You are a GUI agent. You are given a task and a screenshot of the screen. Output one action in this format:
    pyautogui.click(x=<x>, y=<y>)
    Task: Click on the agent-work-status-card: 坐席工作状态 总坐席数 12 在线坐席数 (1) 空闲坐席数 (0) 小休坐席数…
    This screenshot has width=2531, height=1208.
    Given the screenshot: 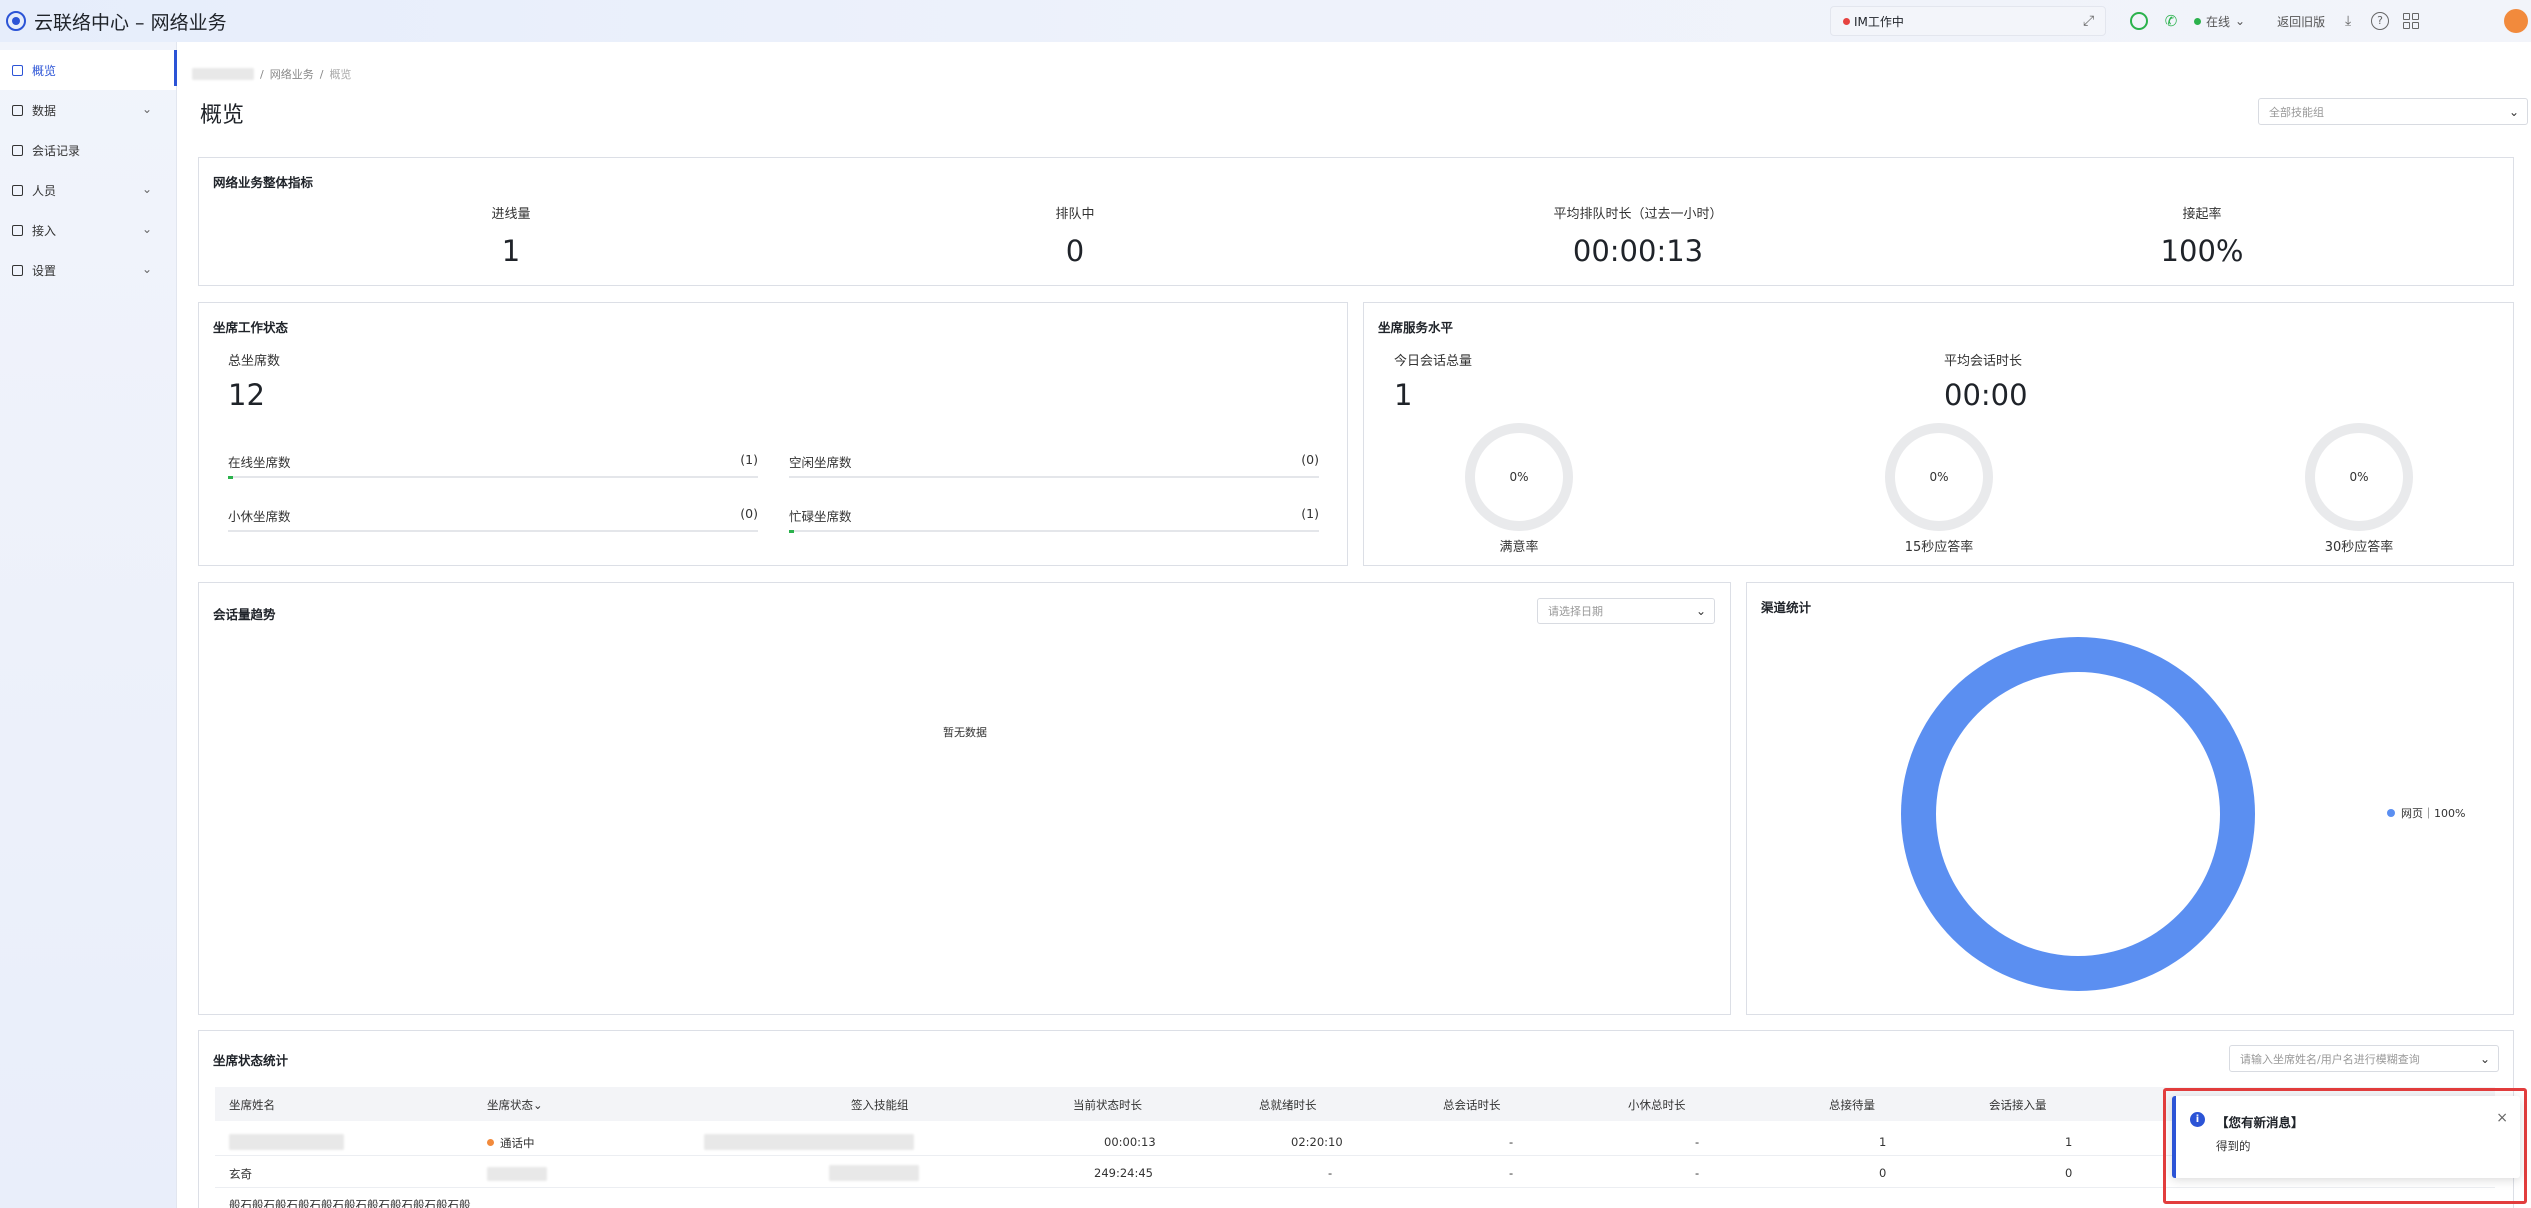 What is the action you would take?
    pyautogui.click(x=773, y=434)
    